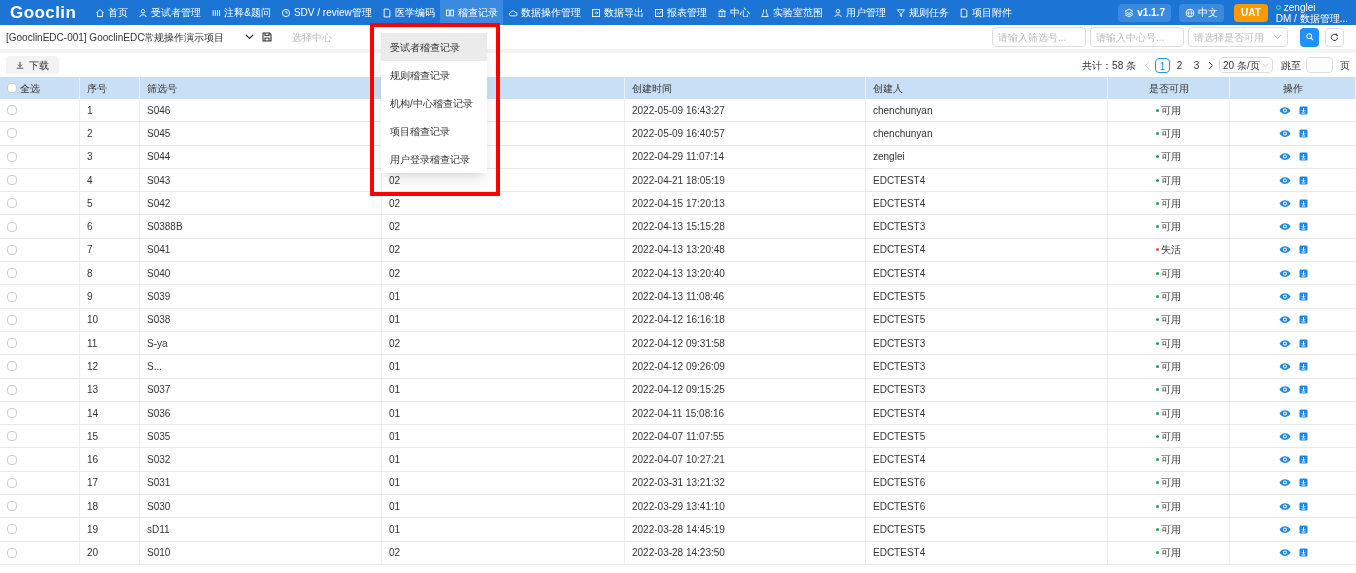 This screenshot has height=573, width=1356. What do you see at coordinates (985, 12) in the screenshot?
I see `nav-item: 项目附件` at bounding box center [985, 12].